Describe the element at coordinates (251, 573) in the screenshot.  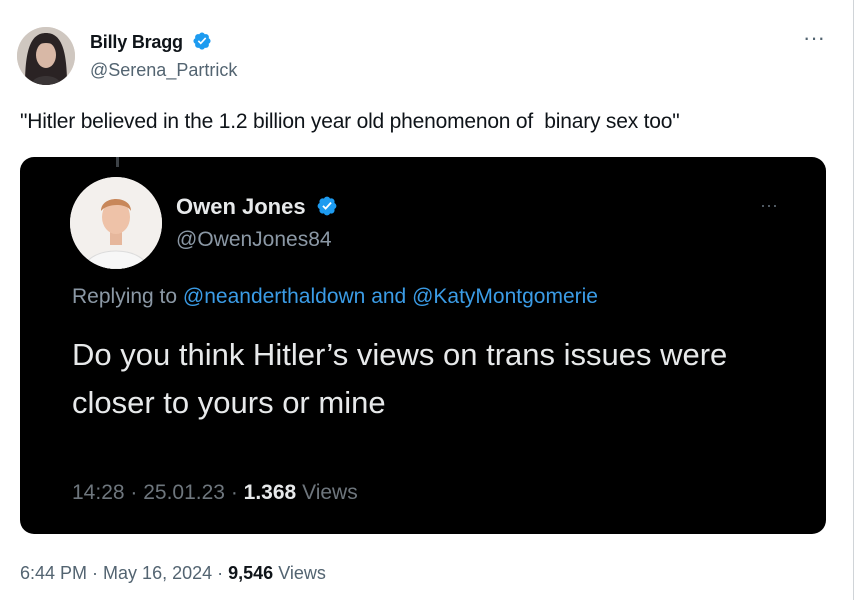
I see `tweet-views-count: 9,546` at that location.